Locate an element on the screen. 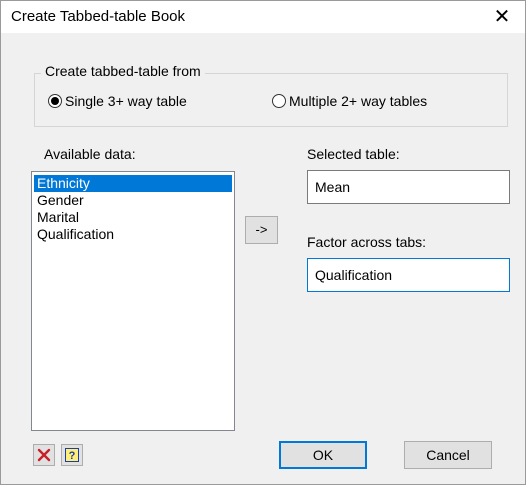  factor-across-tabs-field: Qualification is located at coordinates (408, 275).